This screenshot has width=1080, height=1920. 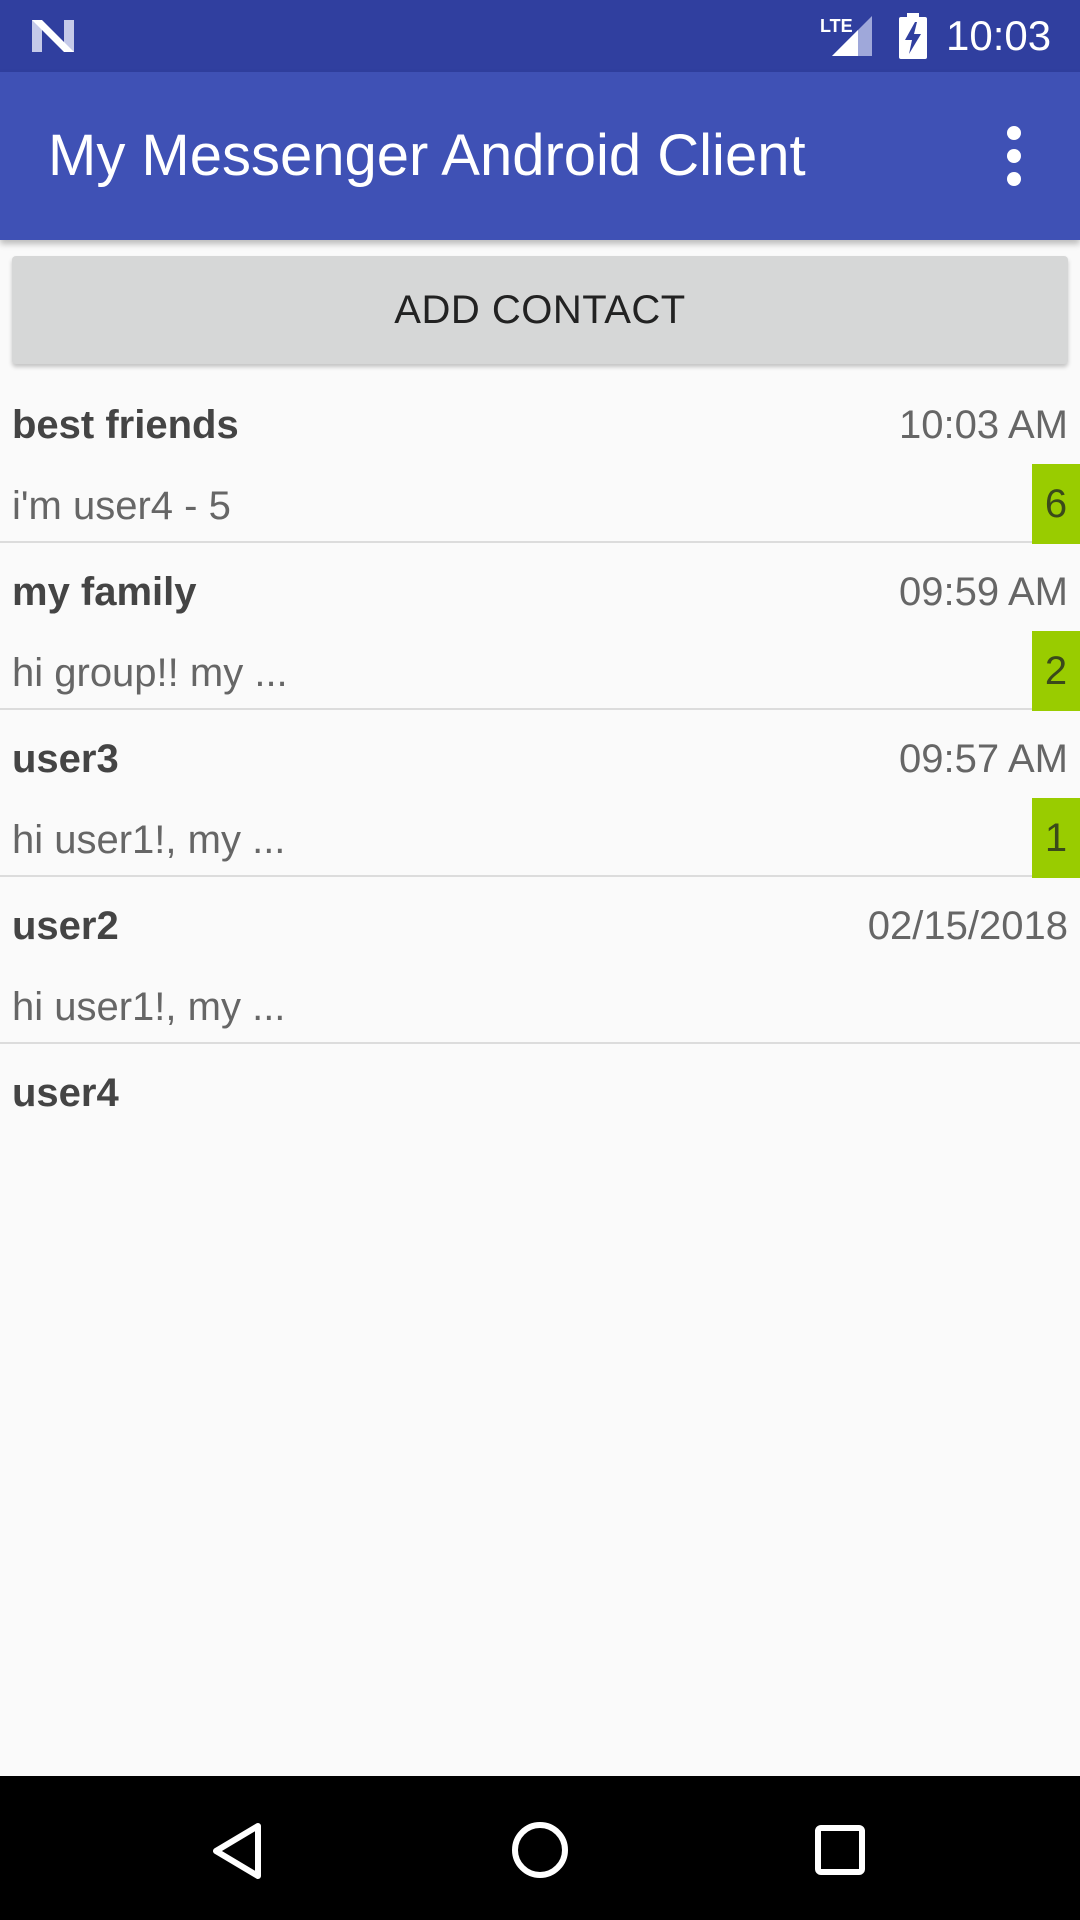 What do you see at coordinates (967, 926) in the screenshot?
I see `chat-timestamp: 02/15/2018` at bounding box center [967, 926].